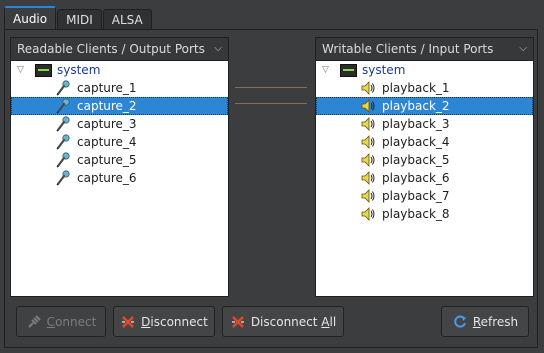 This screenshot has width=544, height=353. I want to click on disconnect-all-icon, so click(237, 321).